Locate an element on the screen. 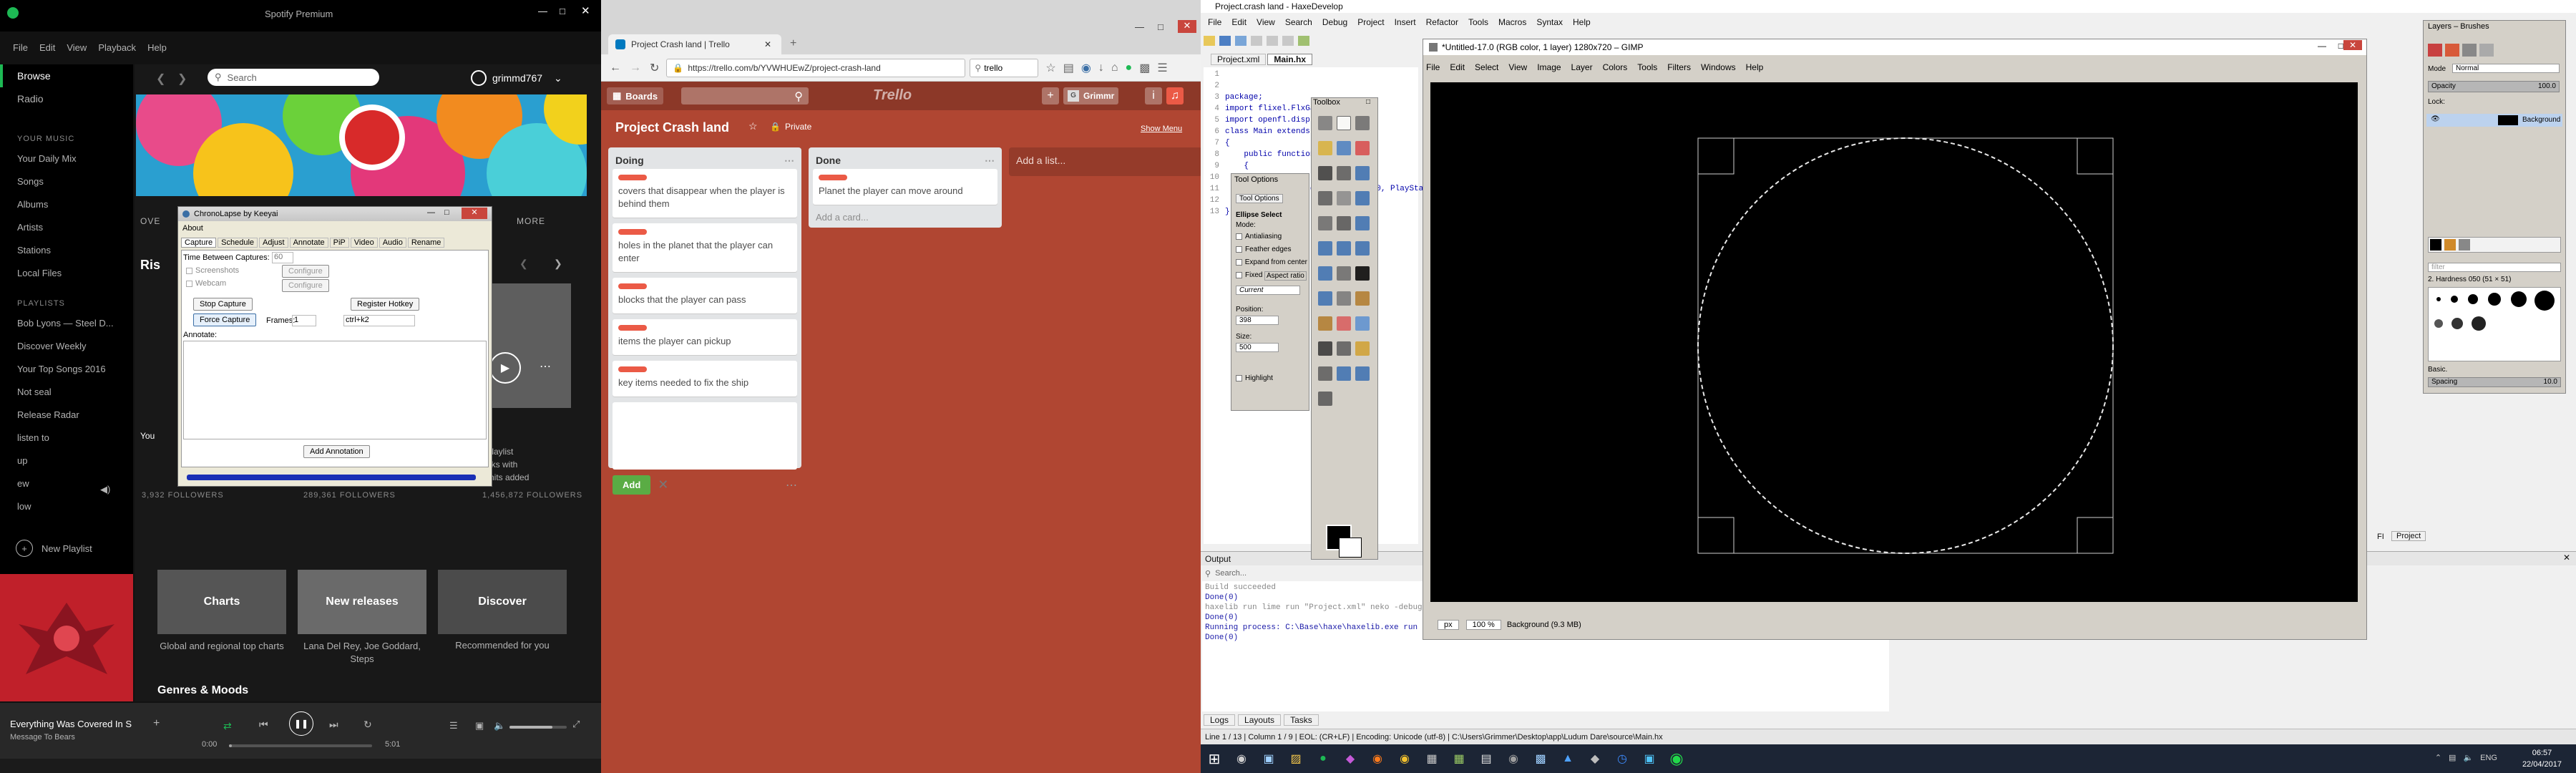 The height and width of the screenshot is (773, 2576). save-all-icon is located at coordinates (1240, 41).